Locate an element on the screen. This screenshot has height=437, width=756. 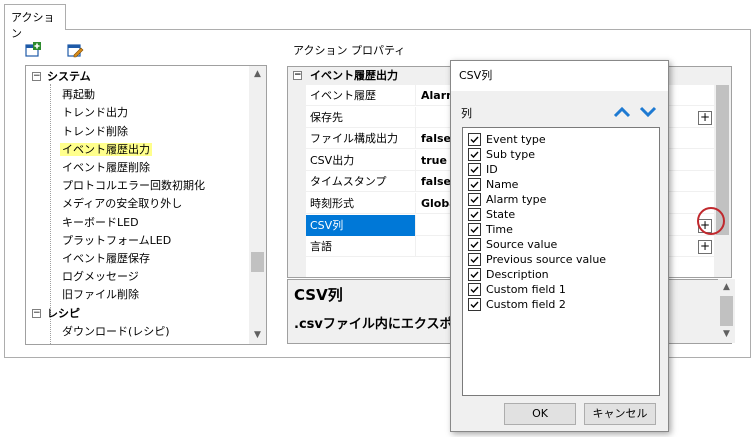
tree-item-label: 再起動 is located at coordinates (78, 95).